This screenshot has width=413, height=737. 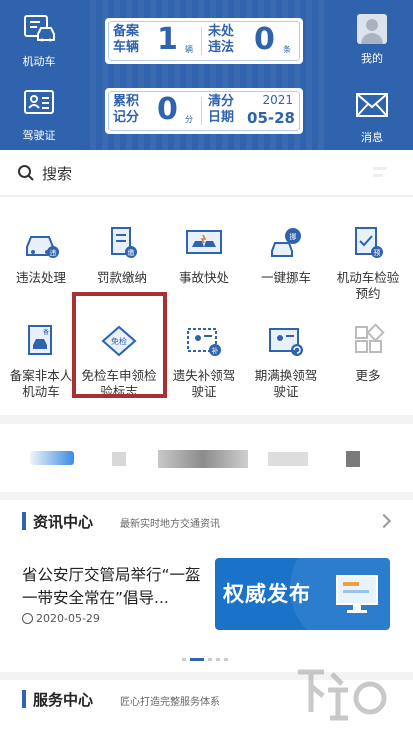 What do you see at coordinates (207, 655) in the screenshot?
I see `carousel-dots` at bounding box center [207, 655].